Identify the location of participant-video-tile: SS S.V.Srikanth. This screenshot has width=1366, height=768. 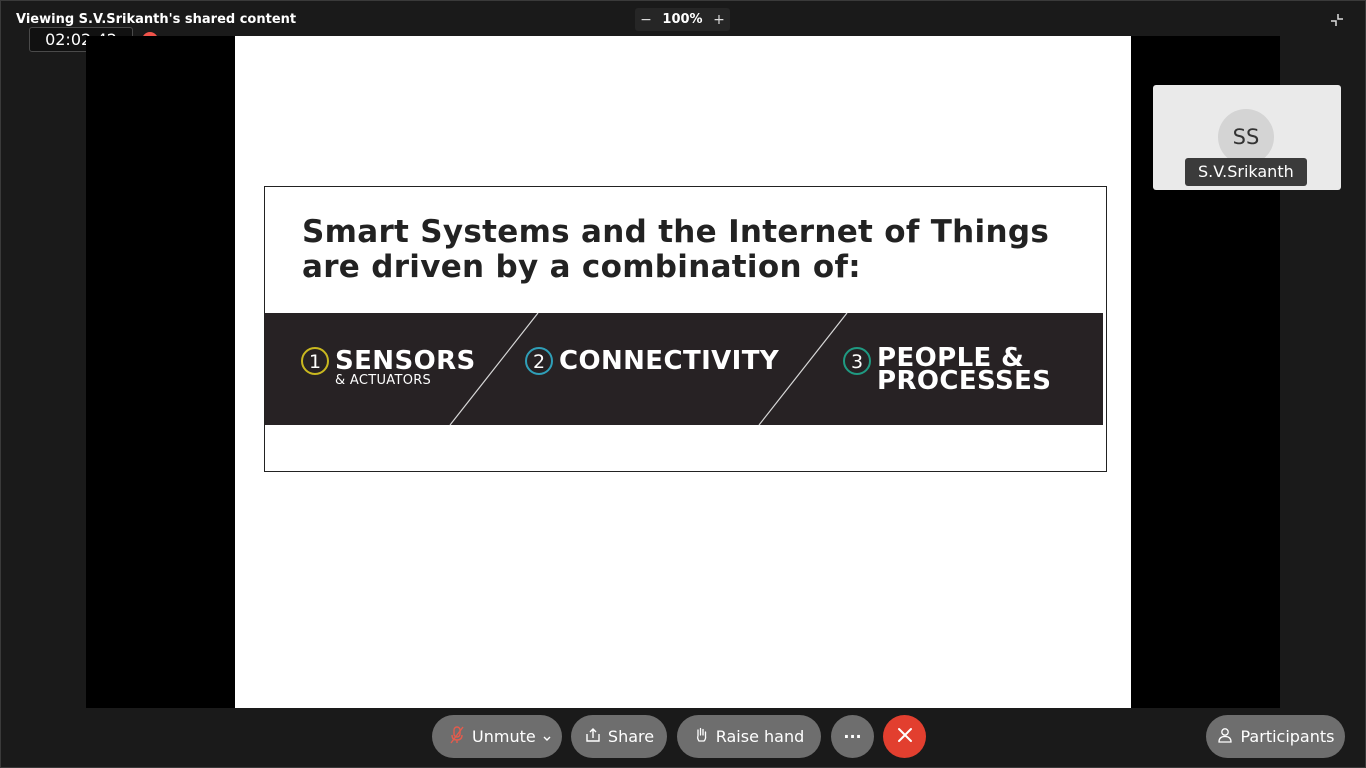
(1247, 137).